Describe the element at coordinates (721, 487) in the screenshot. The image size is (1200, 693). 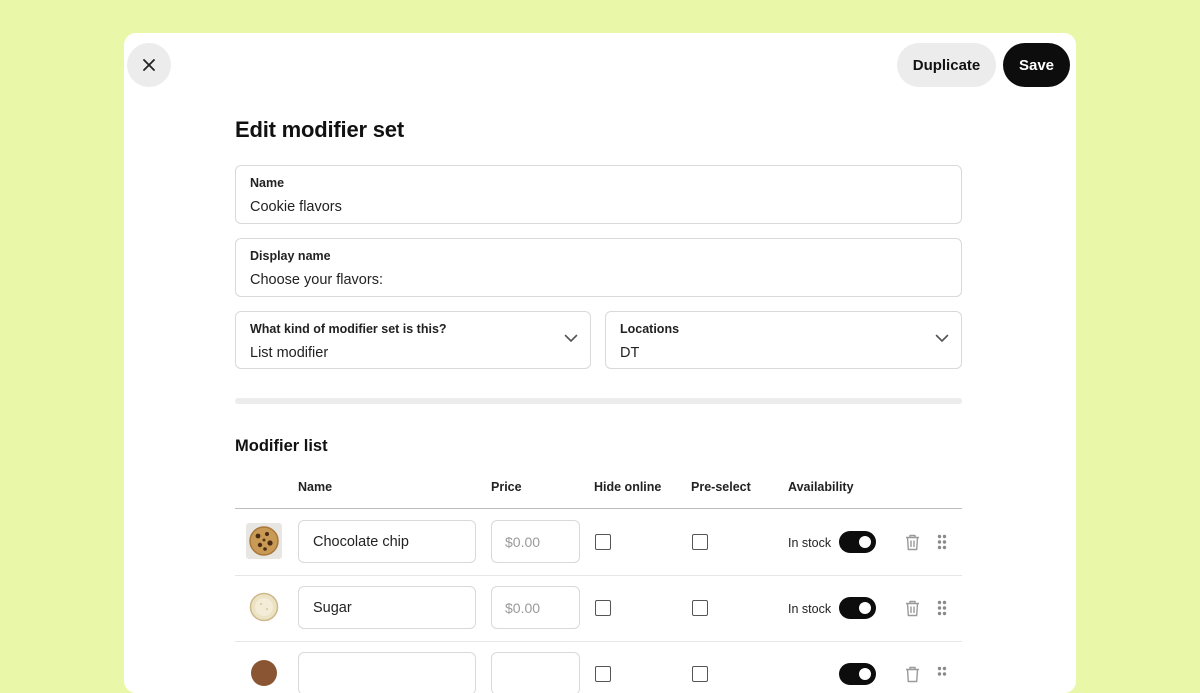
I see `column-header-pre-select: Pre-select` at that location.